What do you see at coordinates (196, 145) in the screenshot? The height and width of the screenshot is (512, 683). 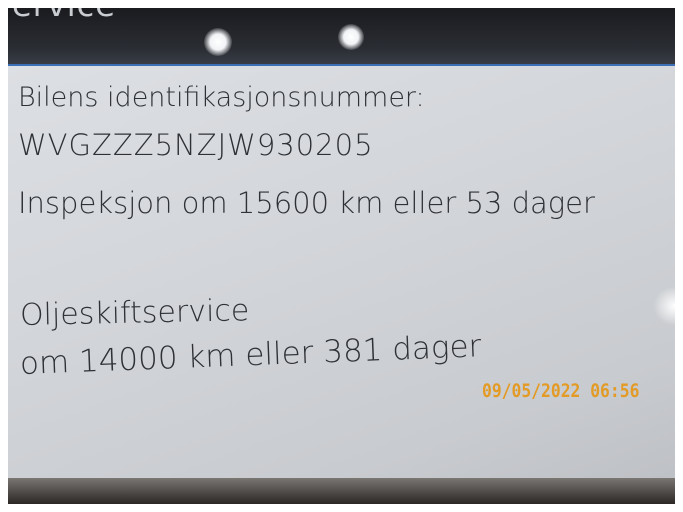 I see `vin-value: WVGZZZ5NZJW930205` at bounding box center [196, 145].